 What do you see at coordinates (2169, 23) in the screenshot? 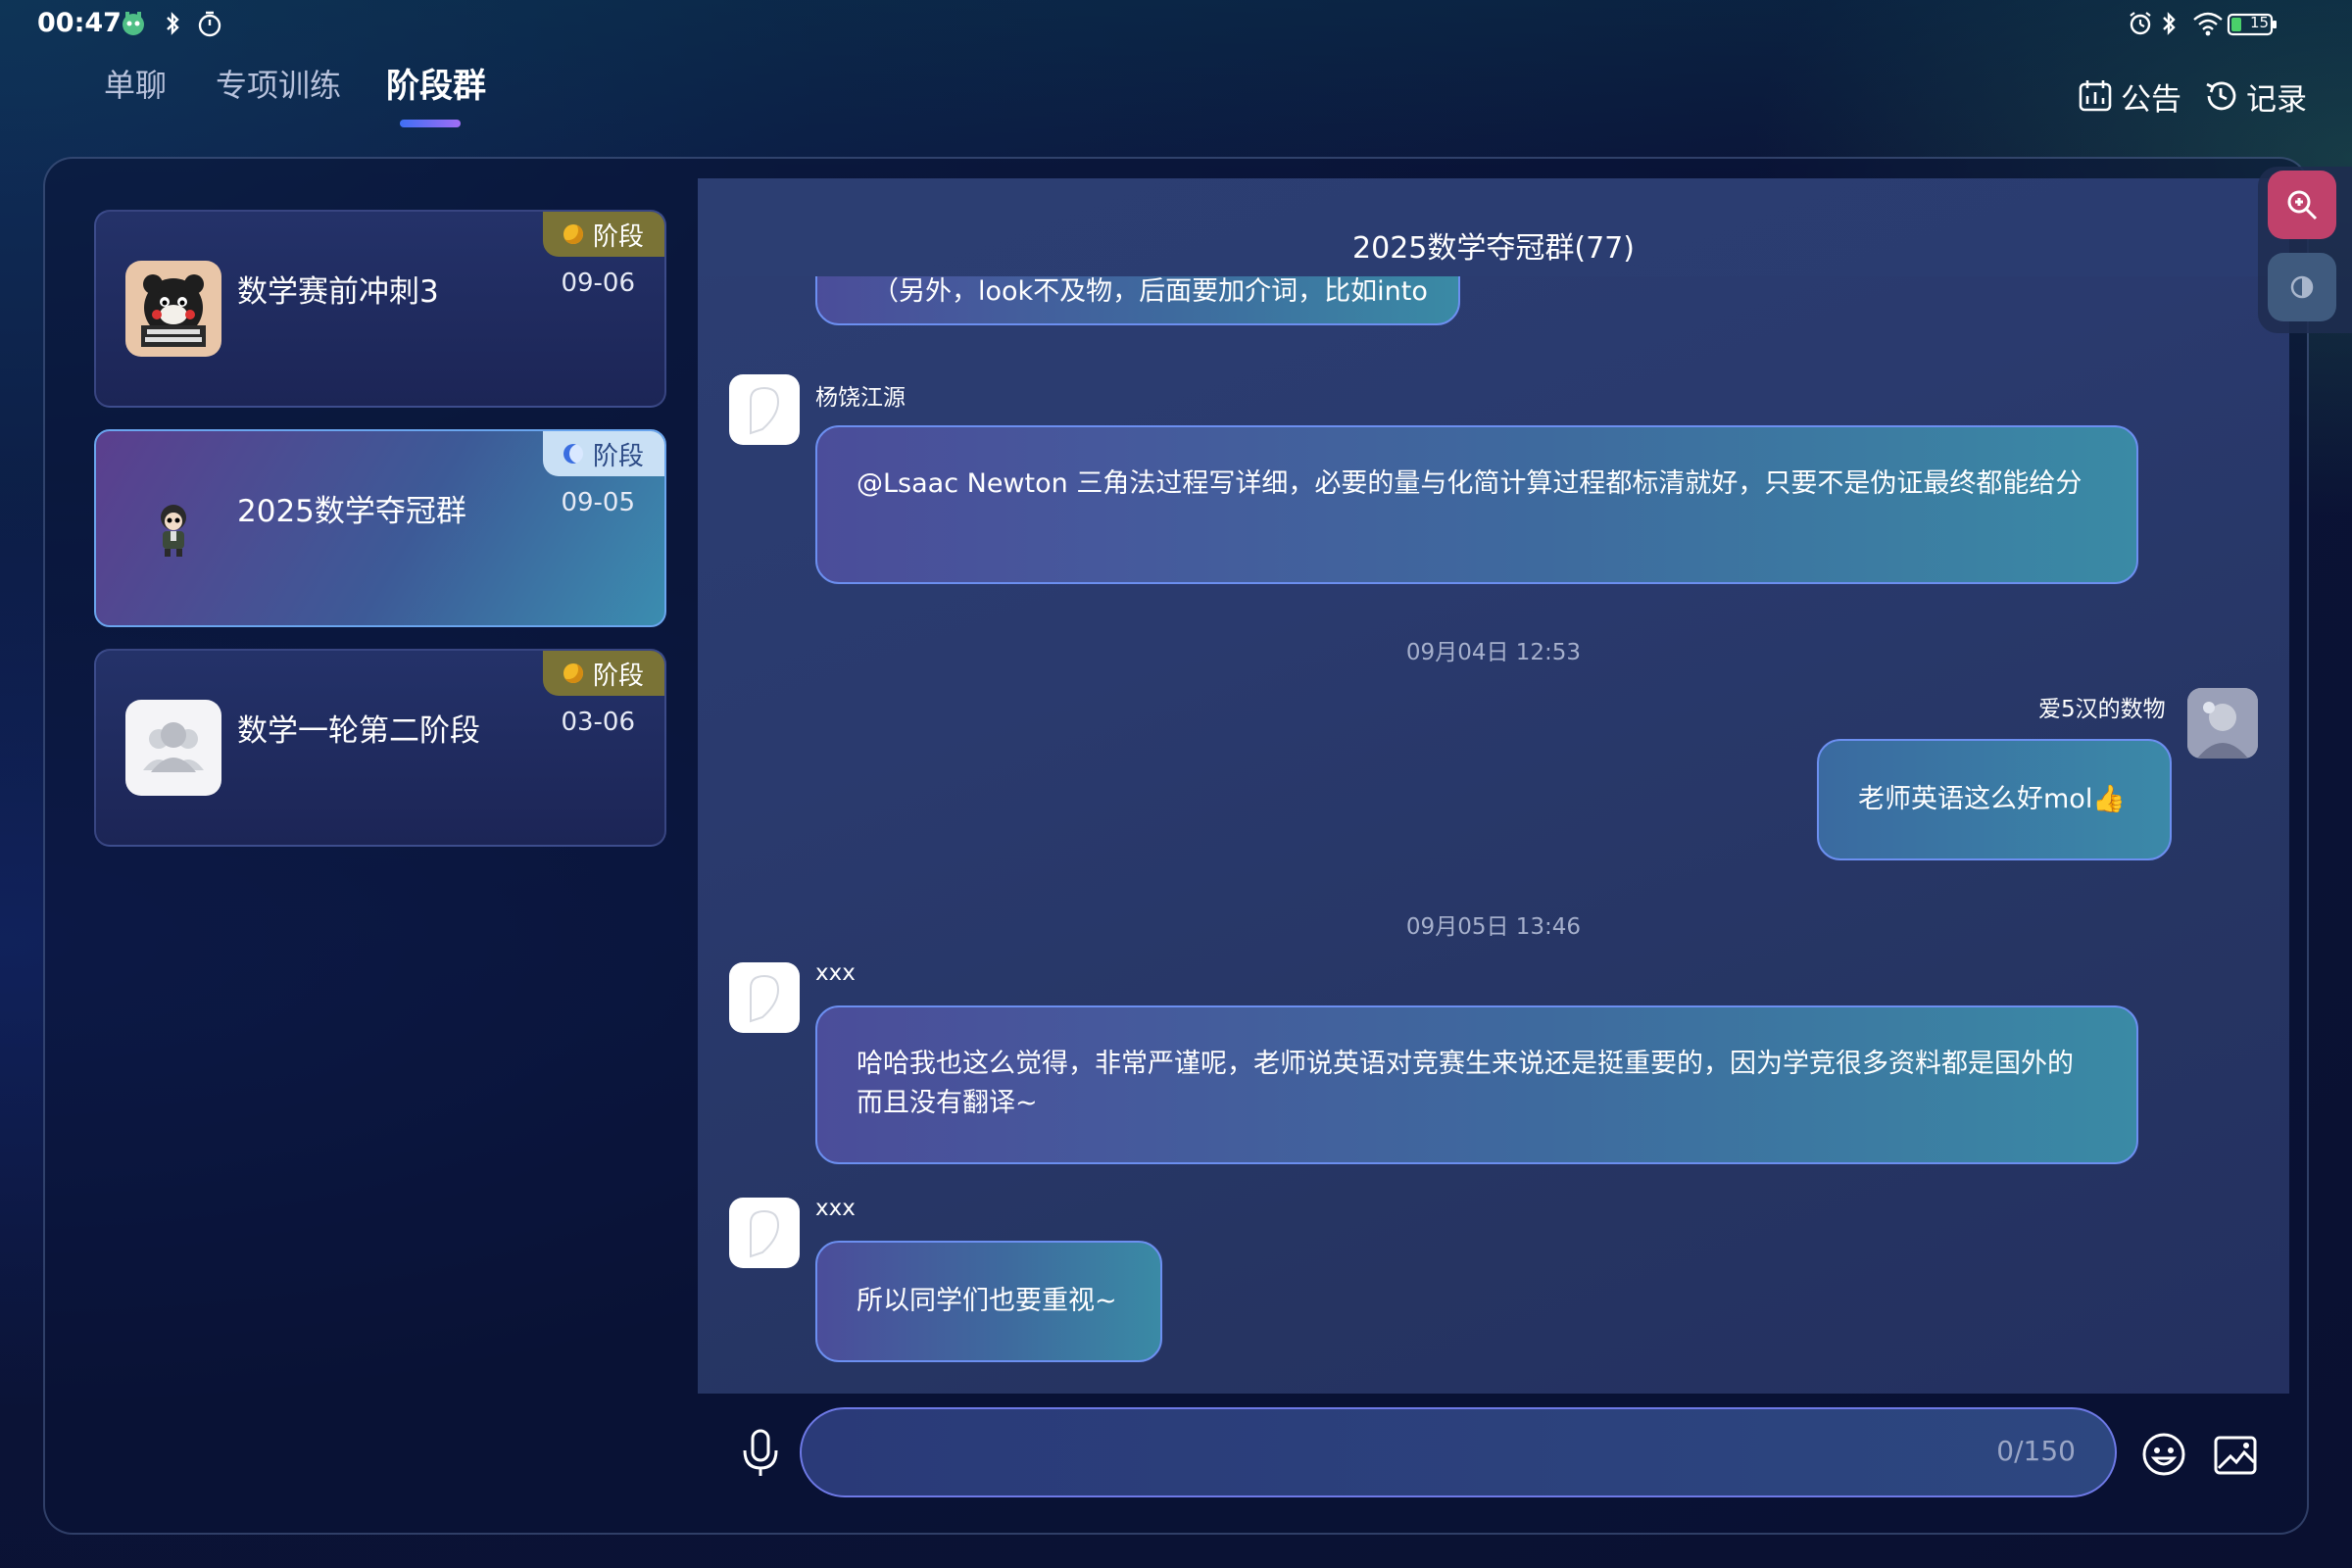
I see `bluetooth-icon-right` at bounding box center [2169, 23].